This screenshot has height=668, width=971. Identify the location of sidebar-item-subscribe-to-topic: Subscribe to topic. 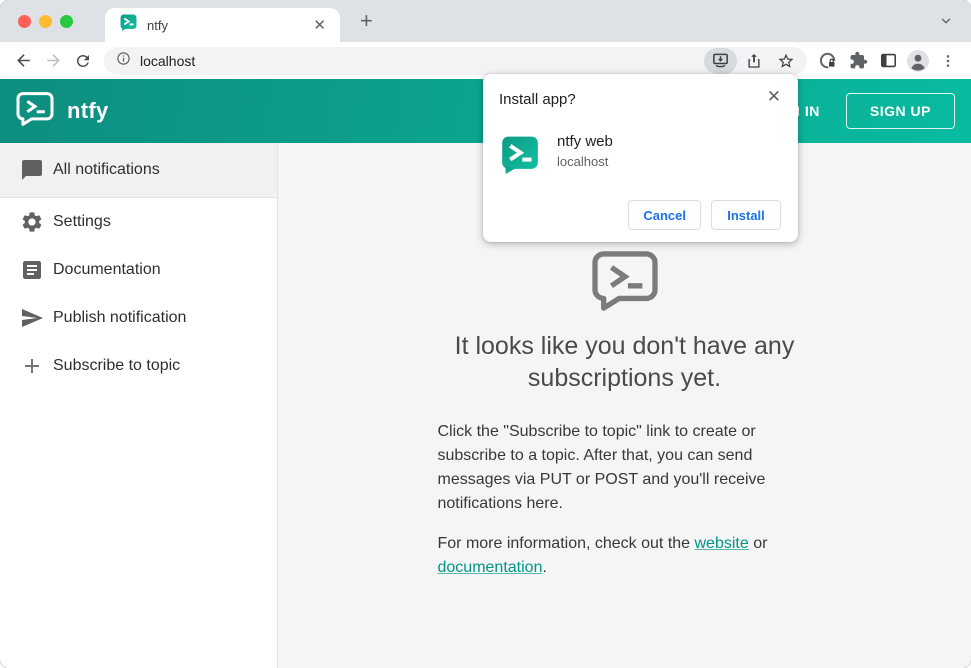
(138, 366).